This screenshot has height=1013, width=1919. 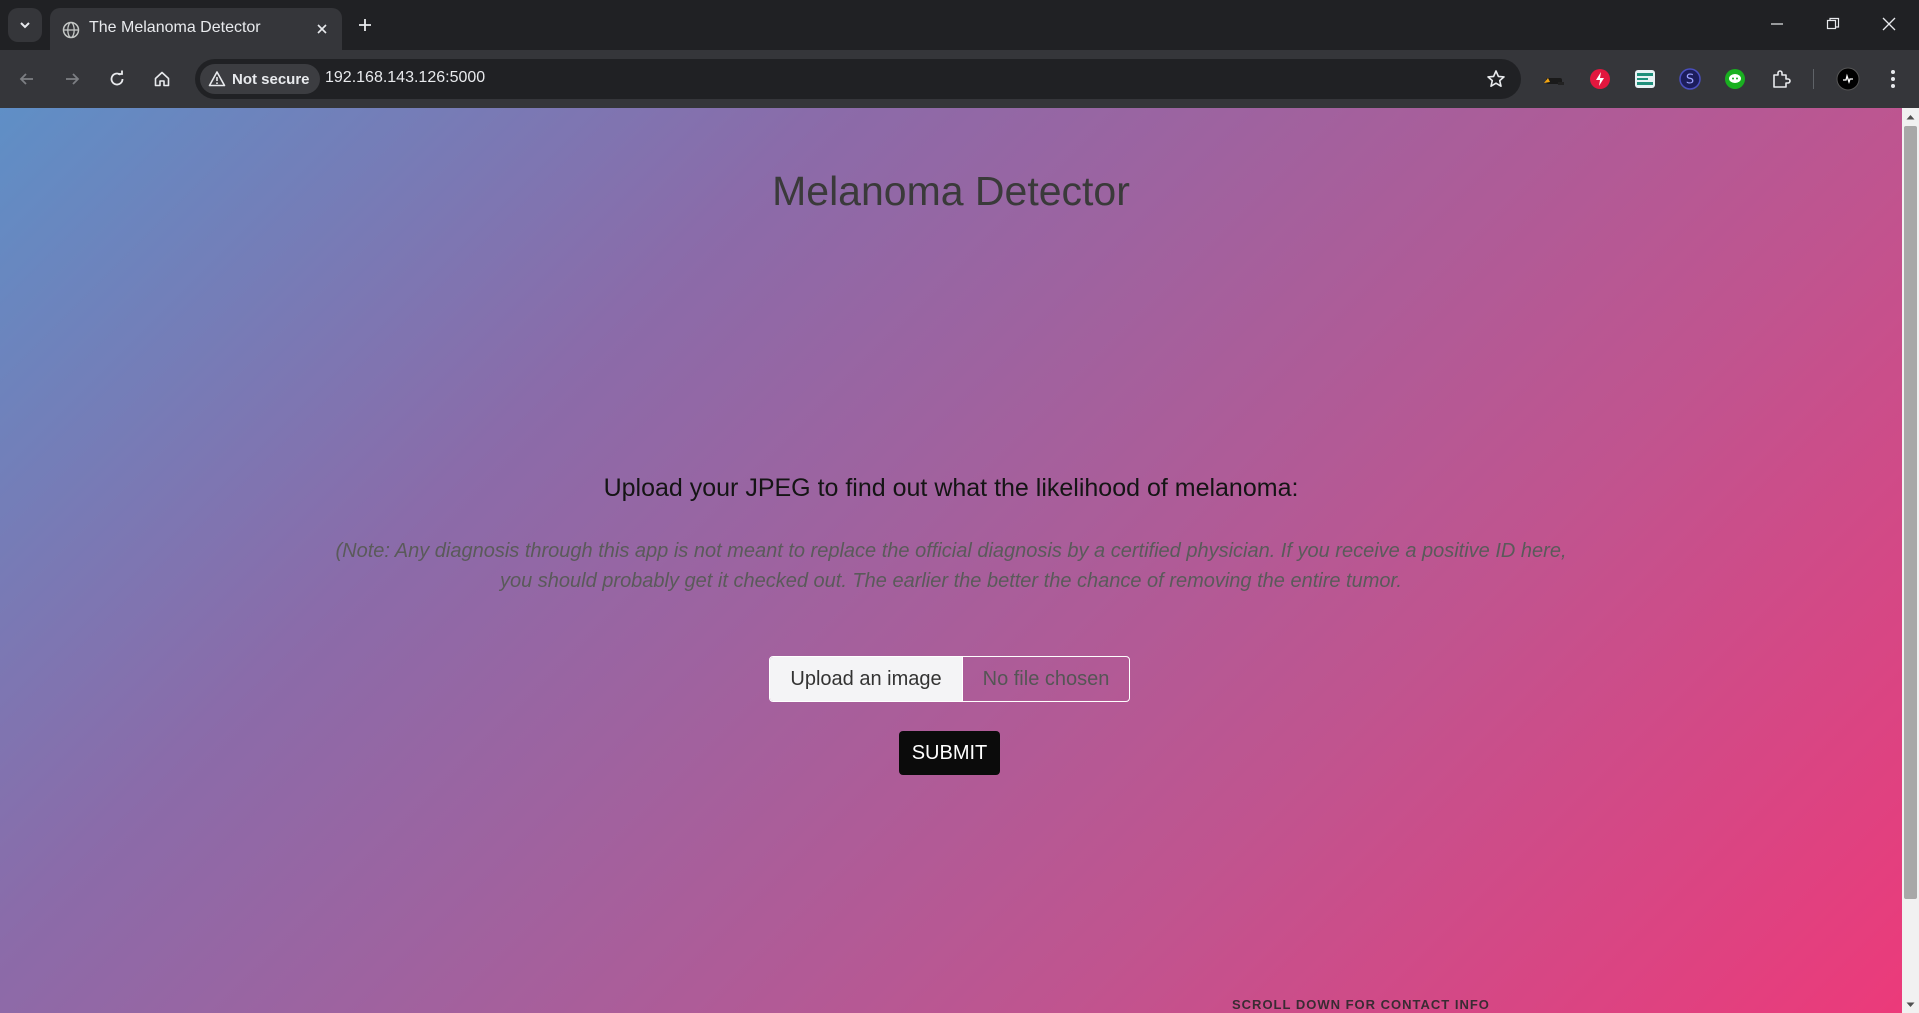 I want to click on warning-icon, so click(x=217, y=79).